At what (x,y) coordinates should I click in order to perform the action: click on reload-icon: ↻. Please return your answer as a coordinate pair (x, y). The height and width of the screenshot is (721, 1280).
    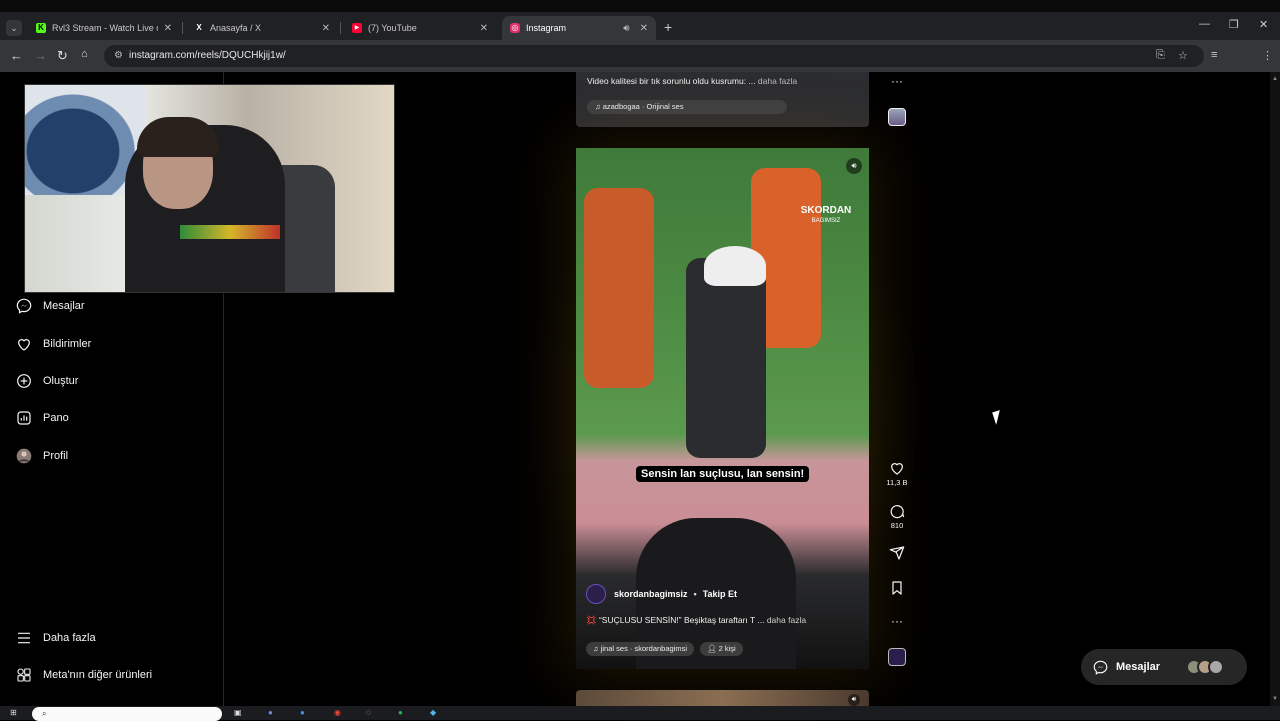
    Looking at the image, I should click on (62, 56).